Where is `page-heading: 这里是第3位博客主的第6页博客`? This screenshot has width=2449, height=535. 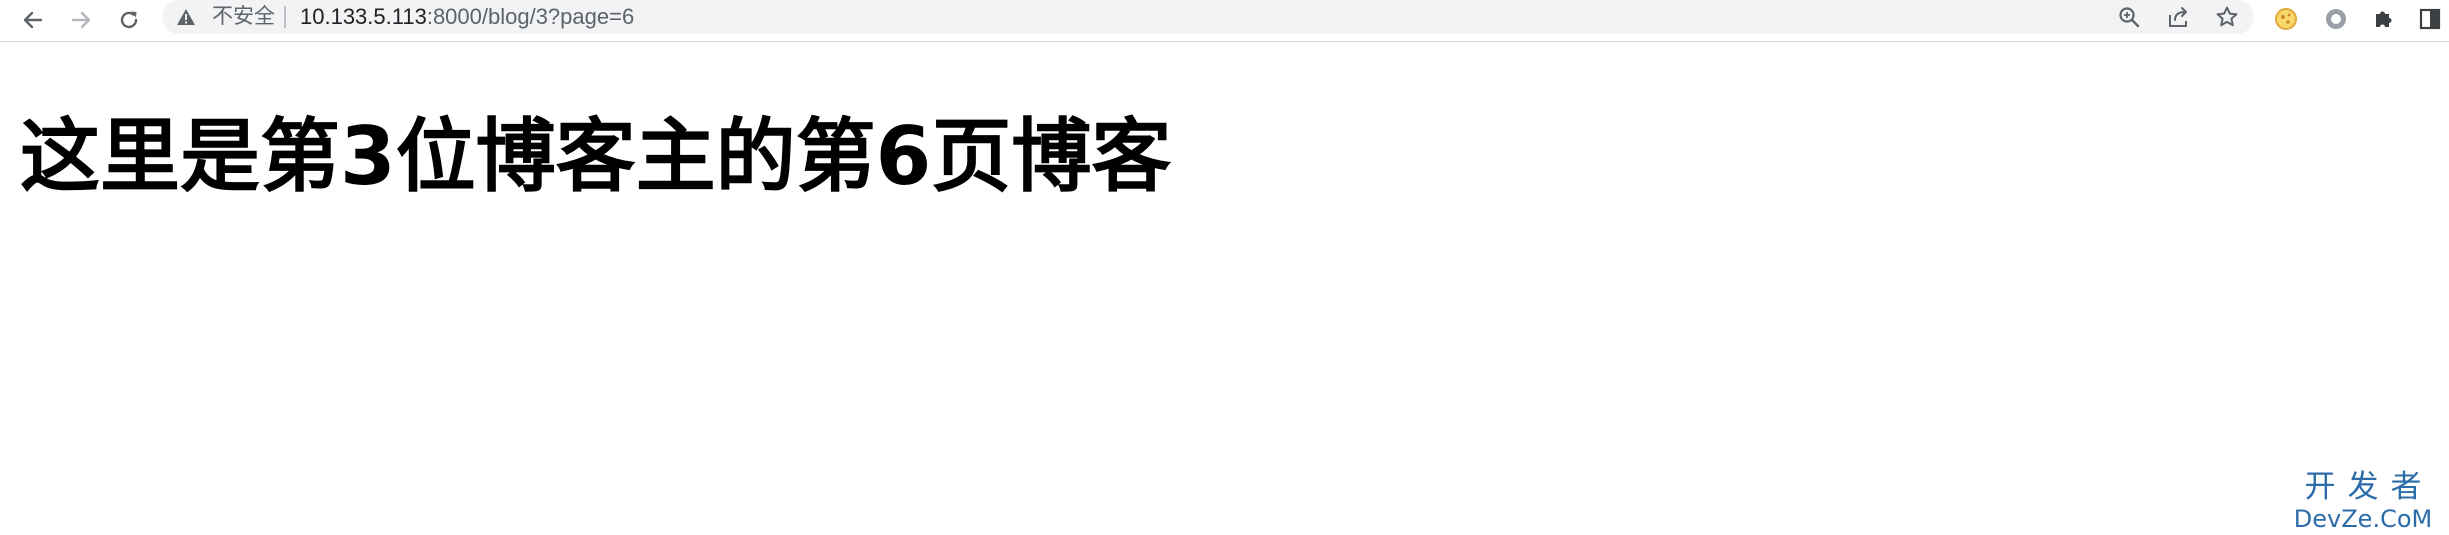
page-heading: 这里是第3位博客主的第6页博客 is located at coordinates (596, 156).